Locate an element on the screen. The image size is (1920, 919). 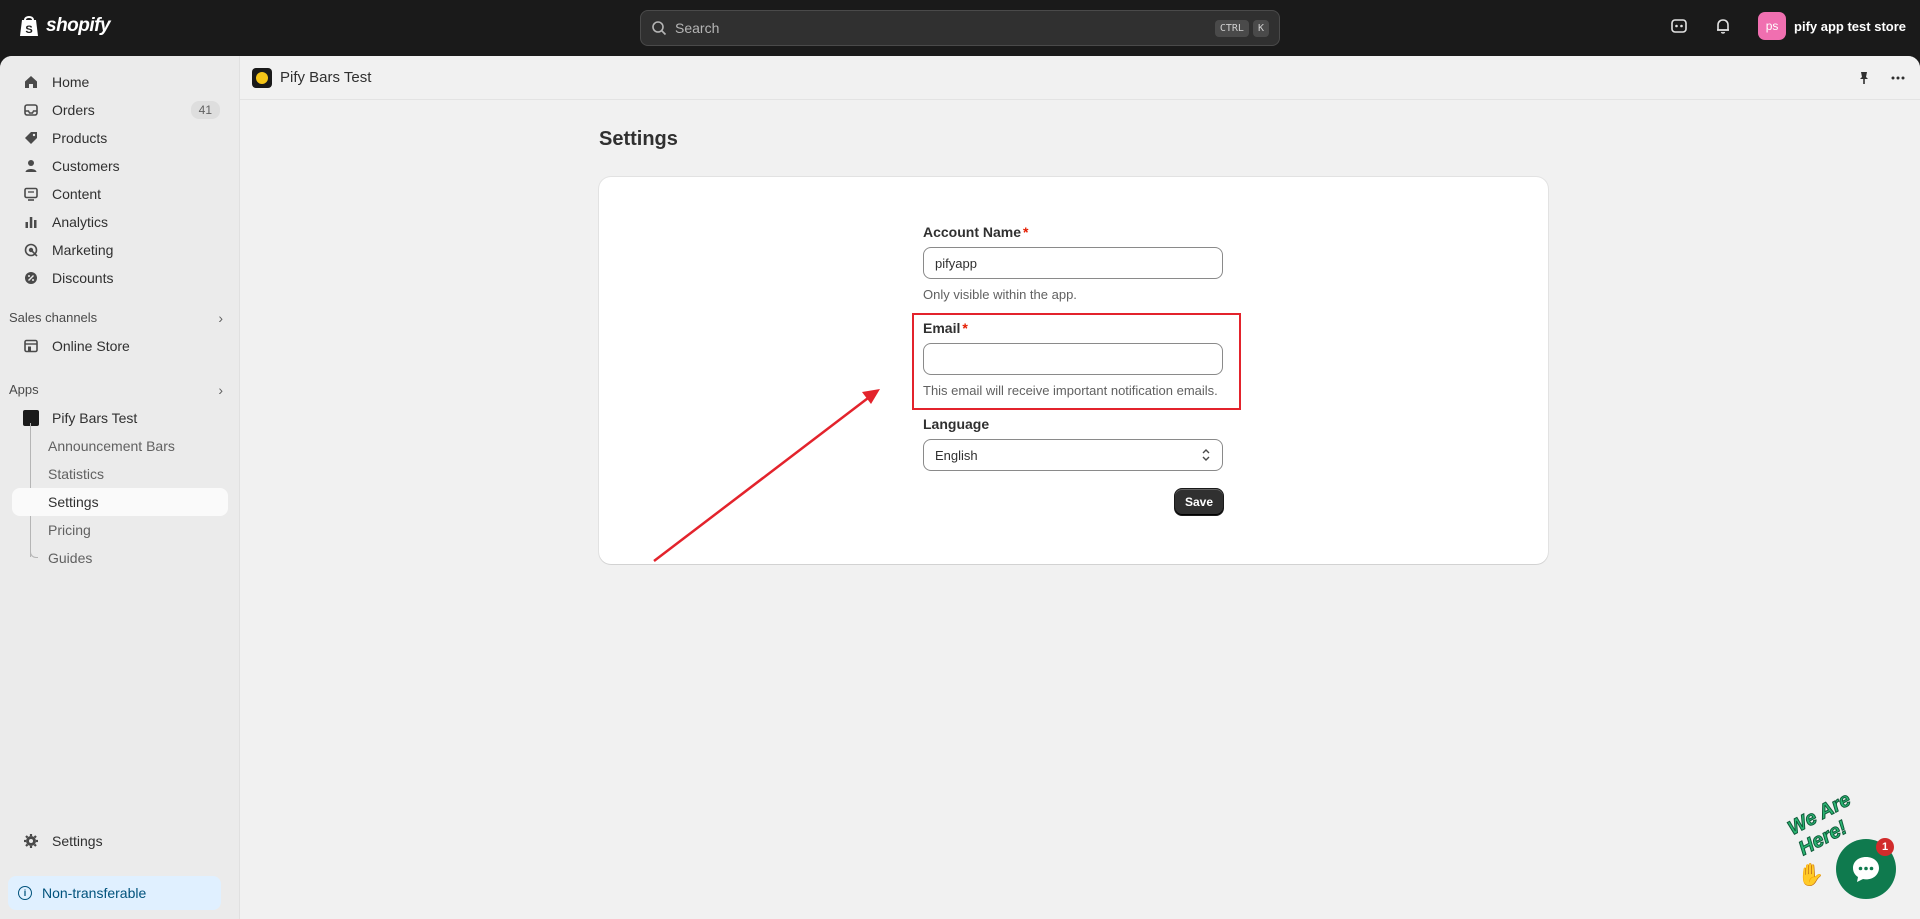
app-title-bar: Pify Bars Test is located at coordinates (1080, 78).